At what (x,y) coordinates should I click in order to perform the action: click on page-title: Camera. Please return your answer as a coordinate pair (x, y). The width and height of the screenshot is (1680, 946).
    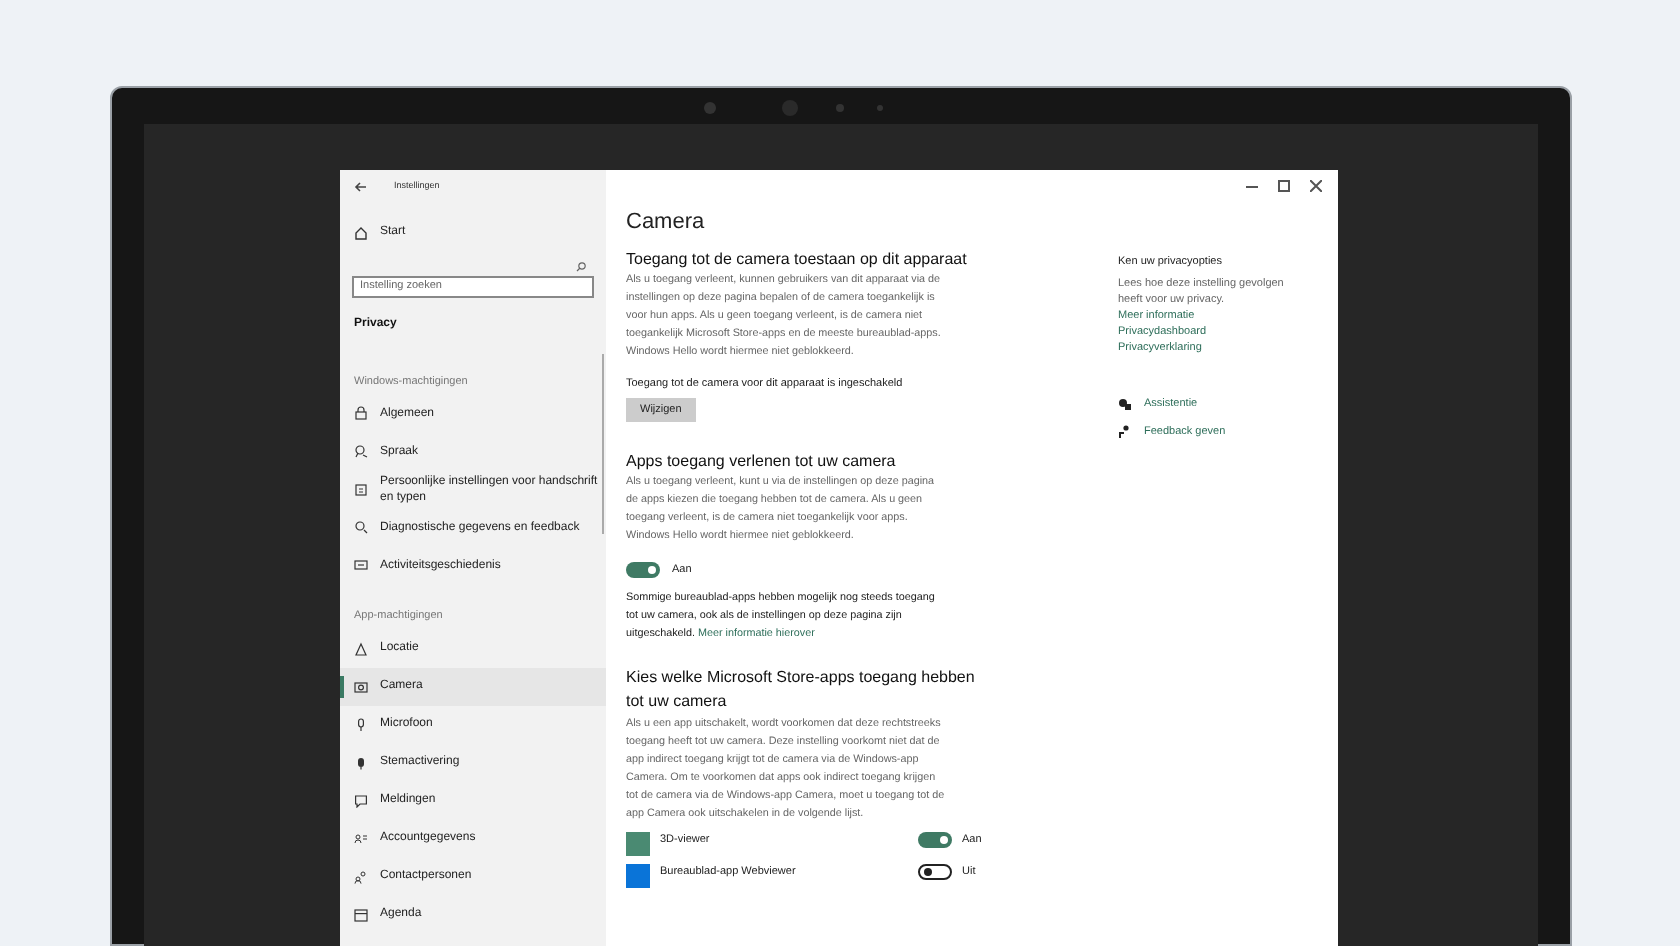
    Looking at the image, I should click on (666, 223).